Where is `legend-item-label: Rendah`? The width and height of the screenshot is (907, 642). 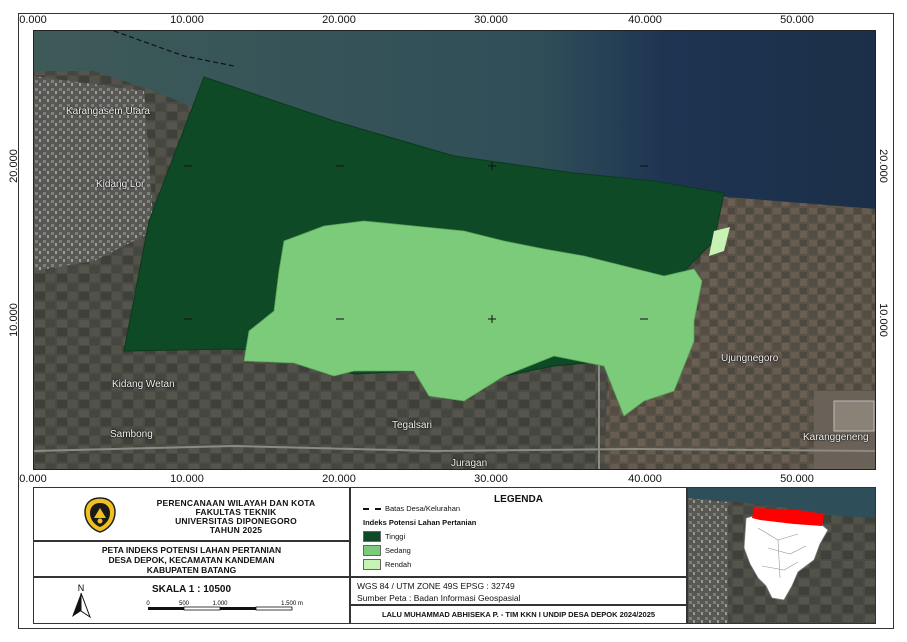 legend-item-label: Rendah is located at coordinates (398, 564).